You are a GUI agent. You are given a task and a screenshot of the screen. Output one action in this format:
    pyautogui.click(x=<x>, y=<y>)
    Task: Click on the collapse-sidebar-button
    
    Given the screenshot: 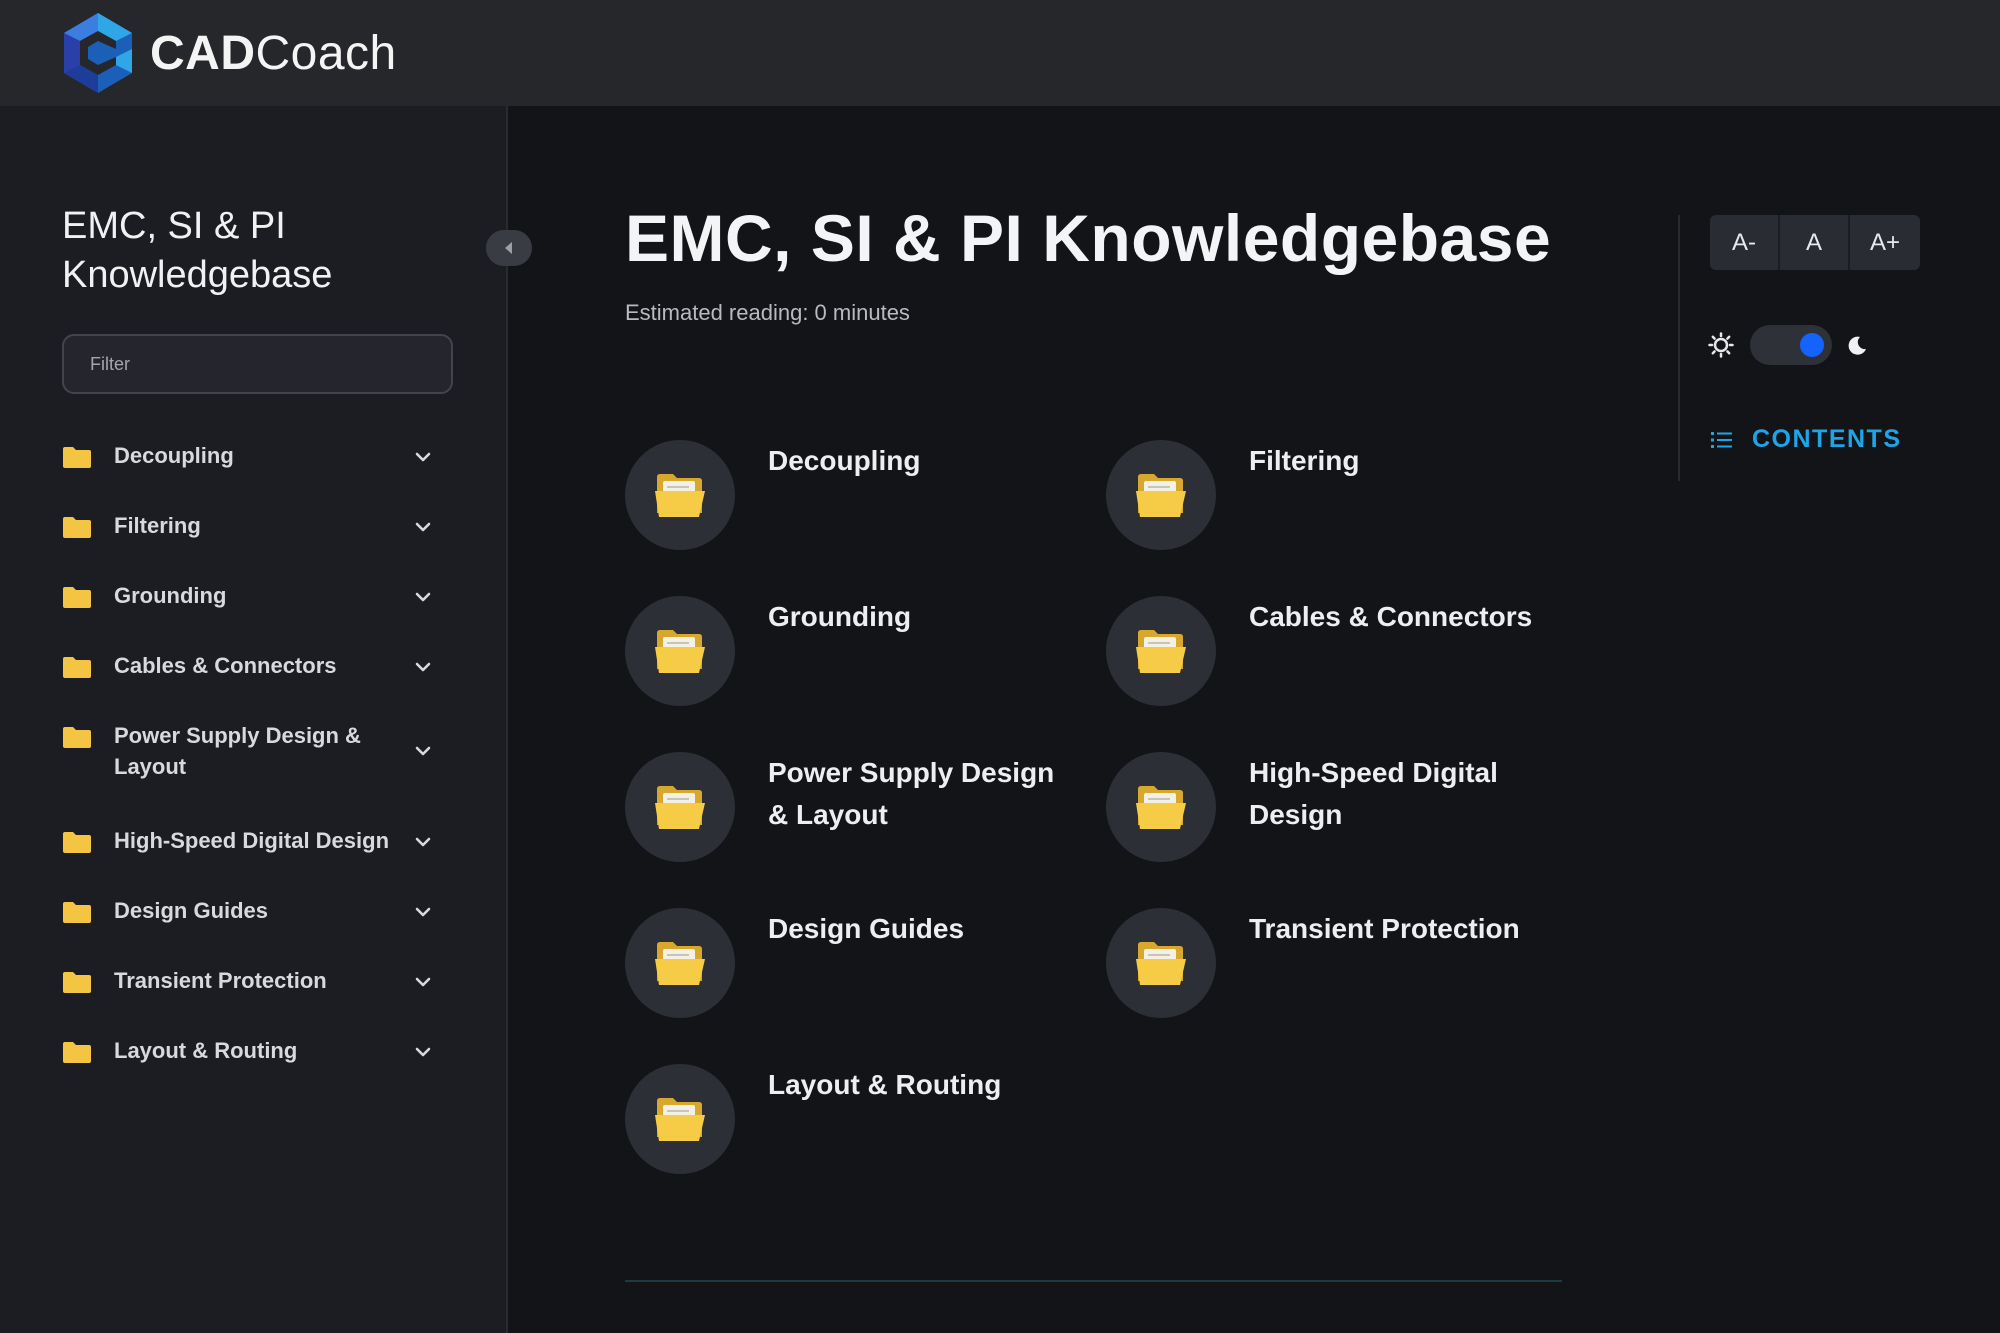 What is the action you would take?
    pyautogui.click(x=509, y=248)
    